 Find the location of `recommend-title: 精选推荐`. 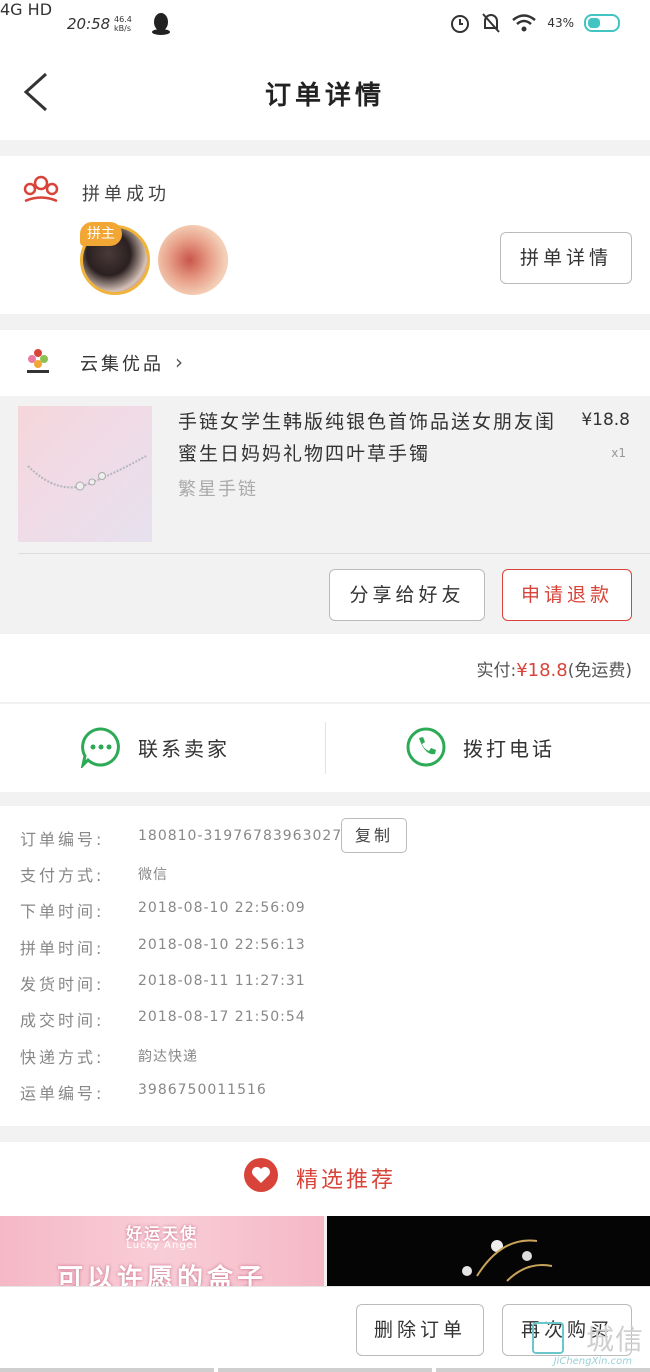

recommend-title: 精选推荐 is located at coordinates (346, 1180).